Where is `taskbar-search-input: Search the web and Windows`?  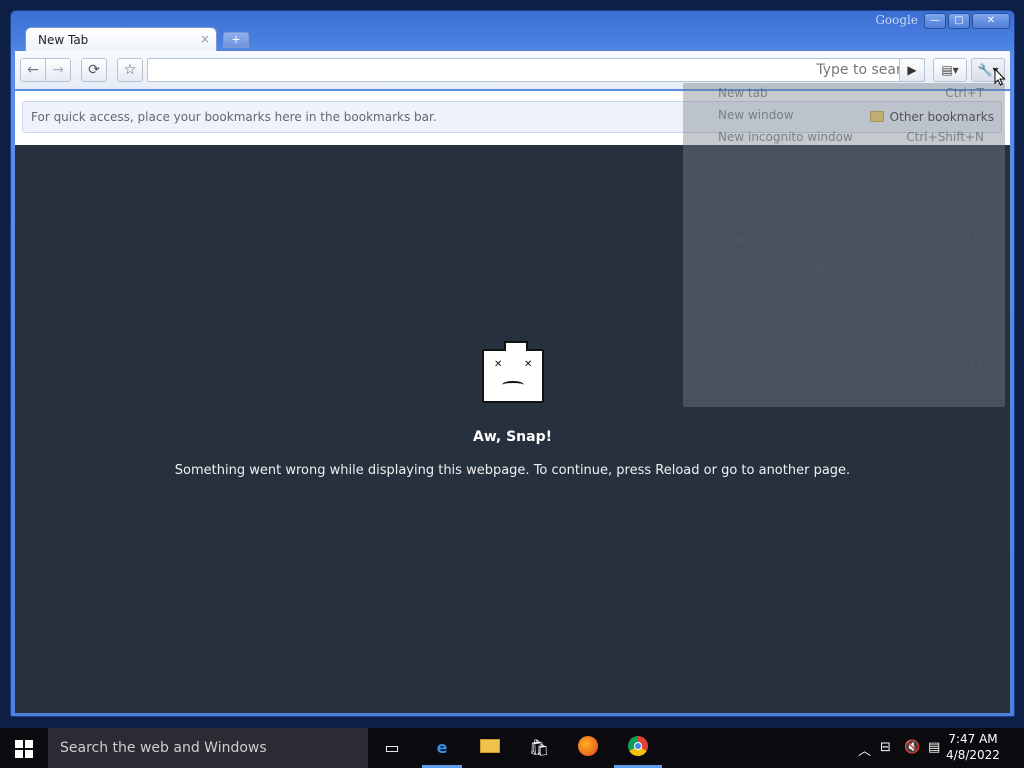
taskbar-search-input: Search the web and Windows is located at coordinates (208, 748).